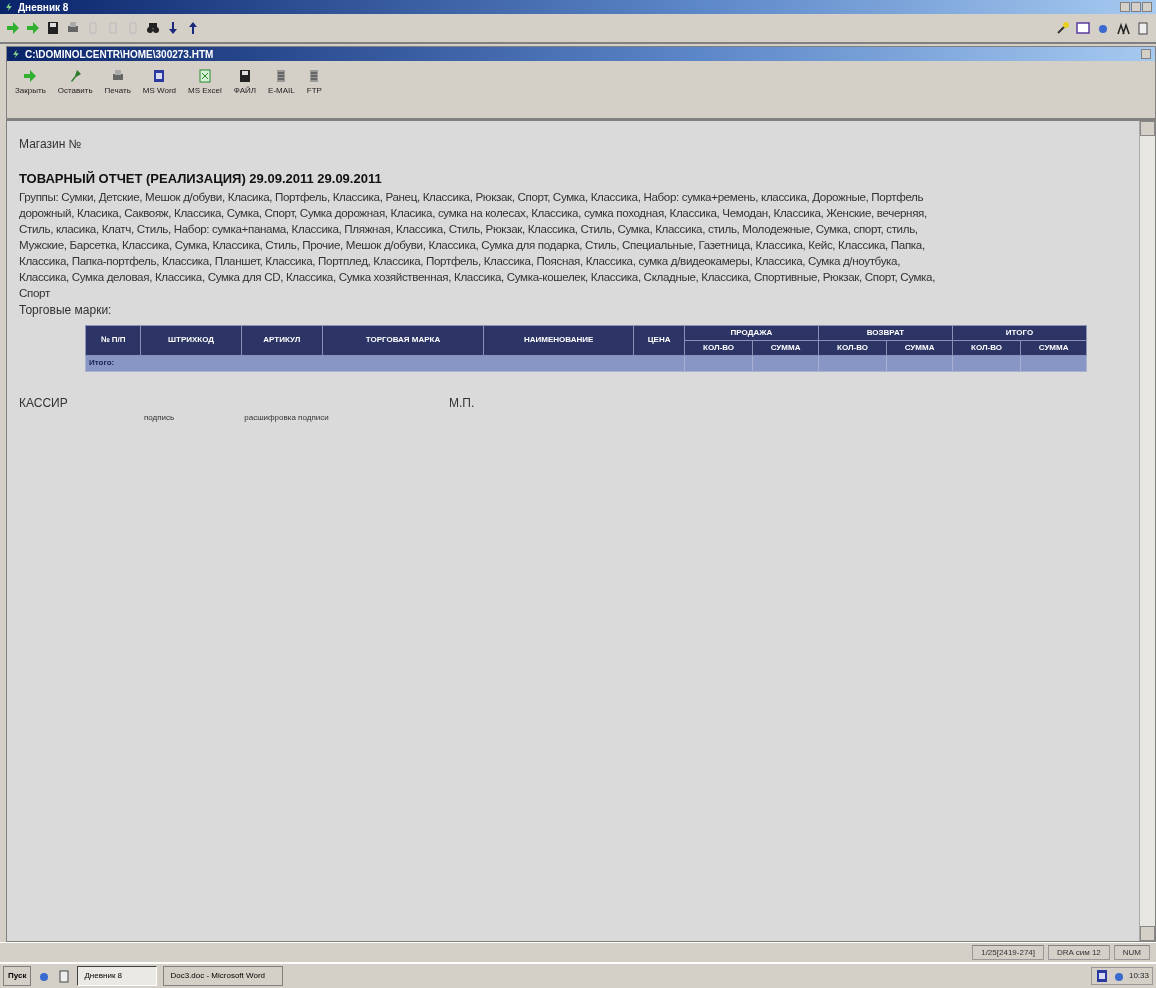 The image size is (1156, 988). What do you see at coordinates (159, 417) in the screenshot?
I see `signature-label: подпись` at bounding box center [159, 417].